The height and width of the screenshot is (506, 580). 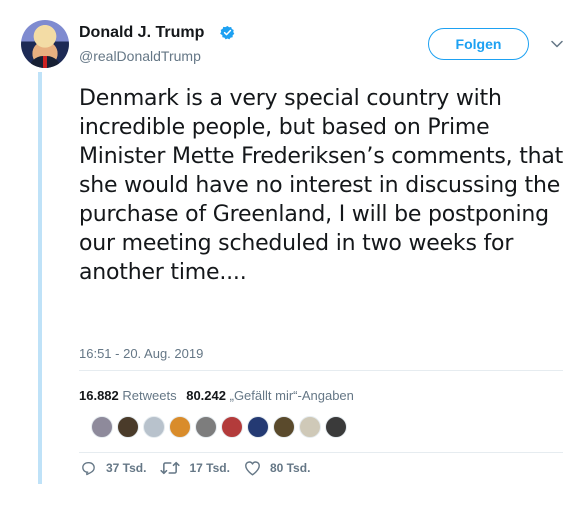 I want to click on tweet-actions: 37 Tsd. 17 Tsd. 80 Tsd., so click(x=195, y=468).